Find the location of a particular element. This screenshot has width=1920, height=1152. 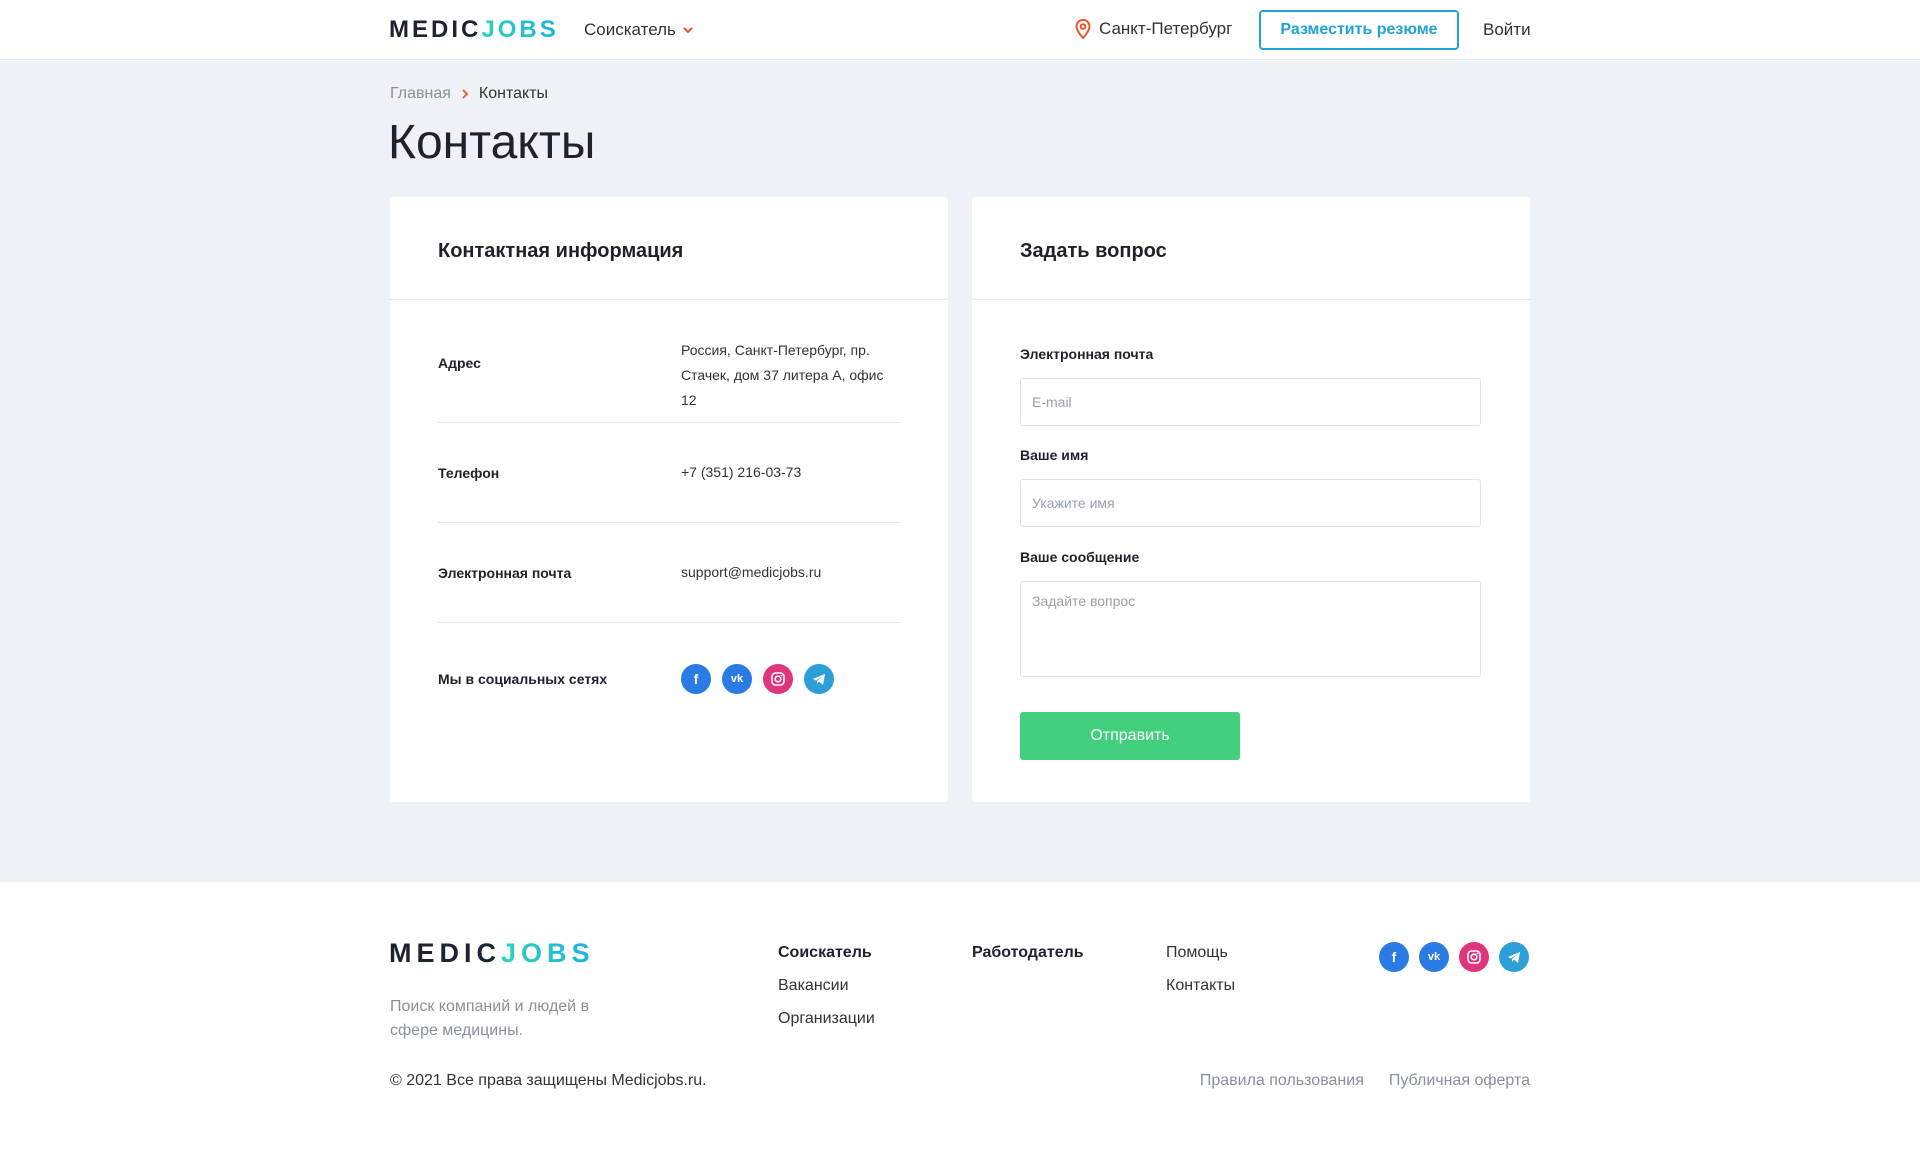

email-row: Электронная почта support@medicjobs.ru is located at coordinates (669, 573).